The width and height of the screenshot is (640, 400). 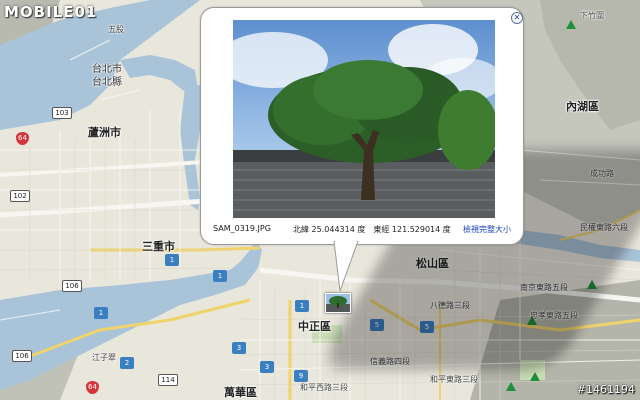 I want to click on route-shield-provincial: 2, so click(x=127, y=363).